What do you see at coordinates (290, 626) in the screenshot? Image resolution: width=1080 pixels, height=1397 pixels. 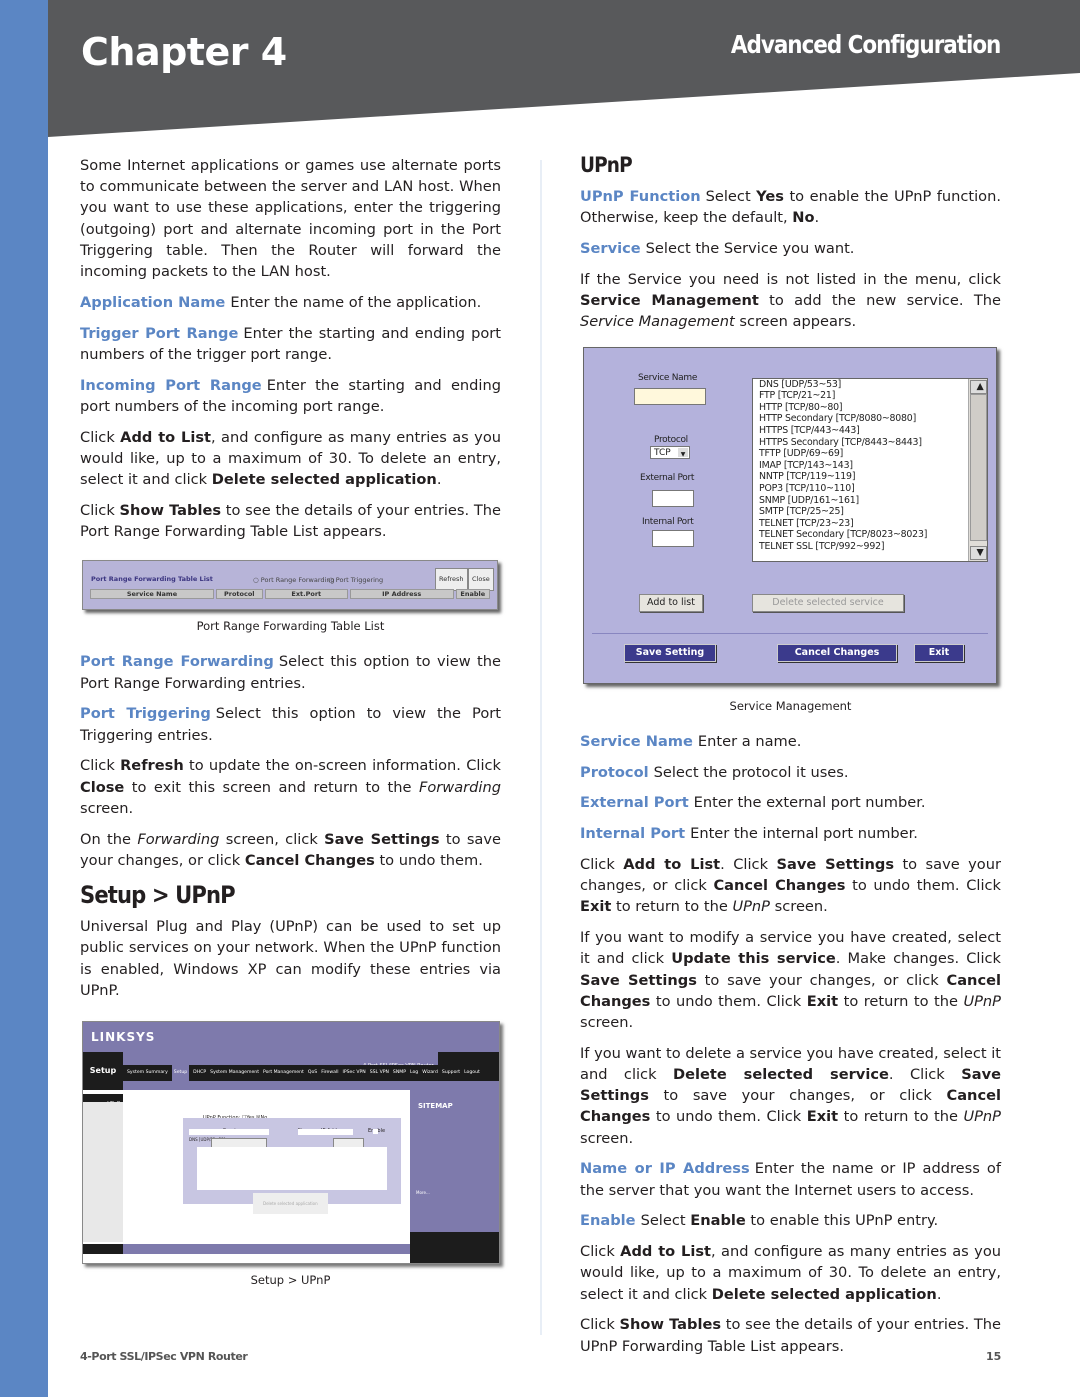 I see `figure-caption: Port Range Forwarding Table List` at bounding box center [290, 626].